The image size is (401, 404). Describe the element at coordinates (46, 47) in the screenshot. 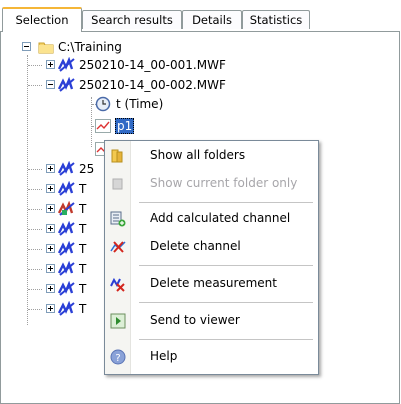

I see `folder-icon` at that location.